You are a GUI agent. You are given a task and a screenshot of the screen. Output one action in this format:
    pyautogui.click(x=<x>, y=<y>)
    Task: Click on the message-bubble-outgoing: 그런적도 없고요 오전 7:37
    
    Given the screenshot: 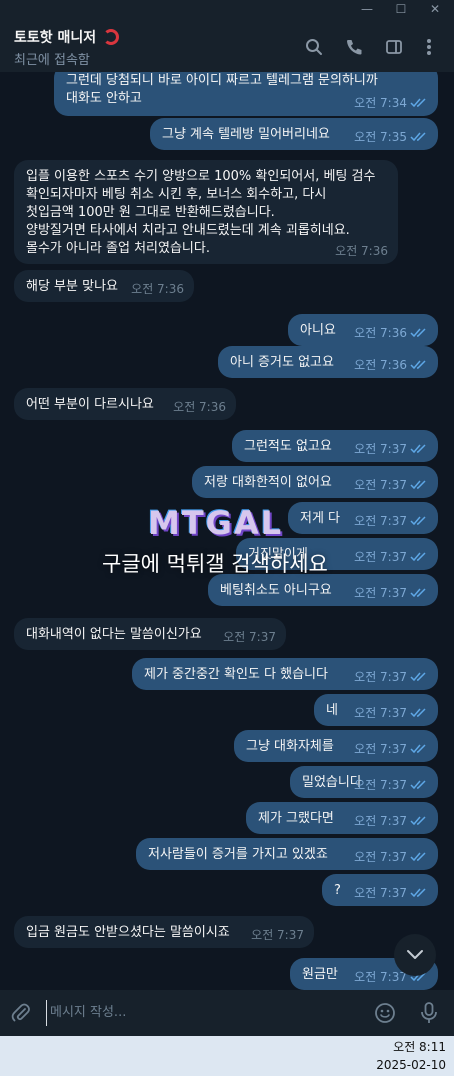 What is the action you would take?
    pyautogui.click(x=335, y=446)
    